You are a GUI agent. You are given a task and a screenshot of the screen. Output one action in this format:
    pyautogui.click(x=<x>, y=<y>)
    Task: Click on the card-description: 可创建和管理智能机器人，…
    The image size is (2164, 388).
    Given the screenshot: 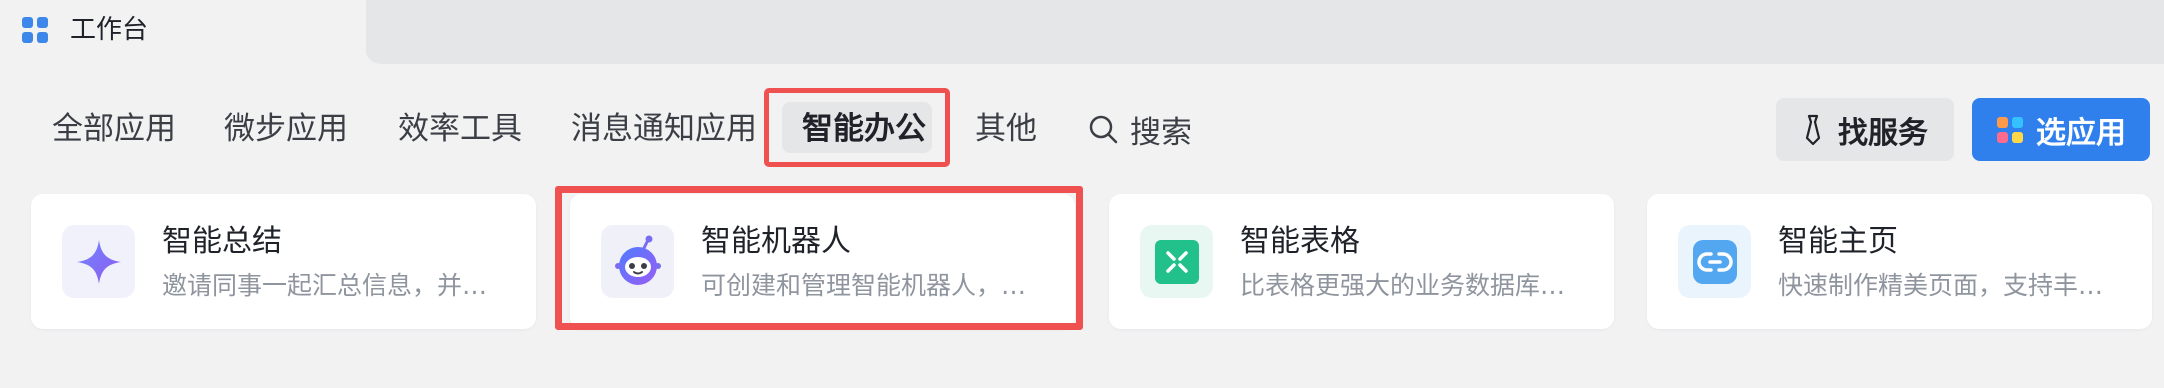 What is the action you would take?
    pyautogui.click(x=864, y=285)
    